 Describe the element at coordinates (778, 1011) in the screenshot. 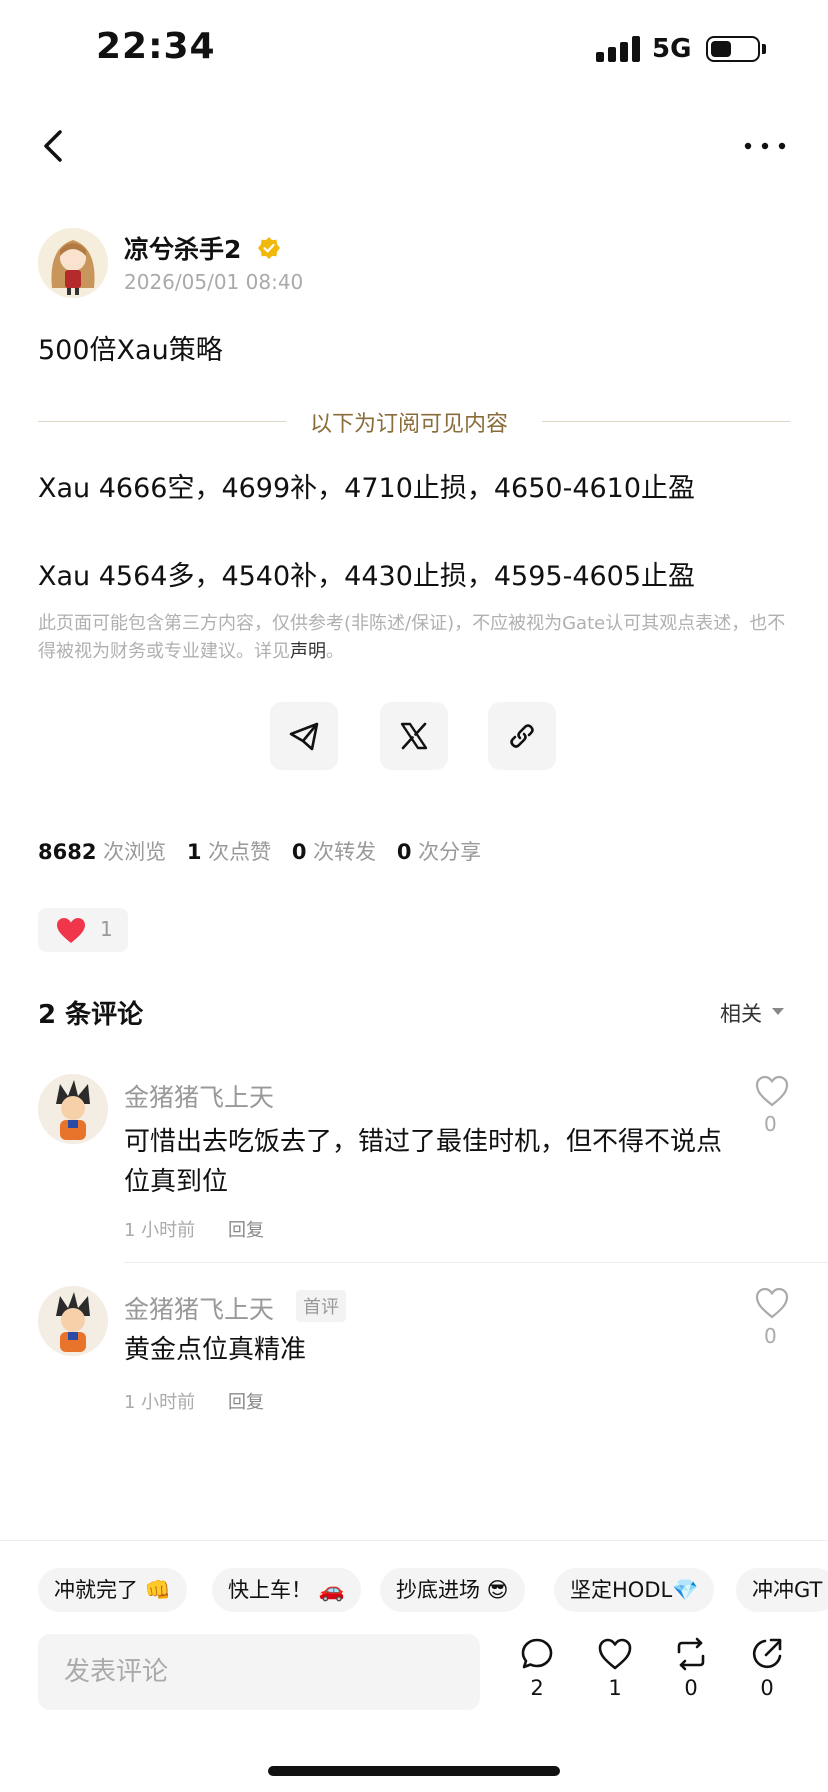

I see `chevron-down-icon` at that location.